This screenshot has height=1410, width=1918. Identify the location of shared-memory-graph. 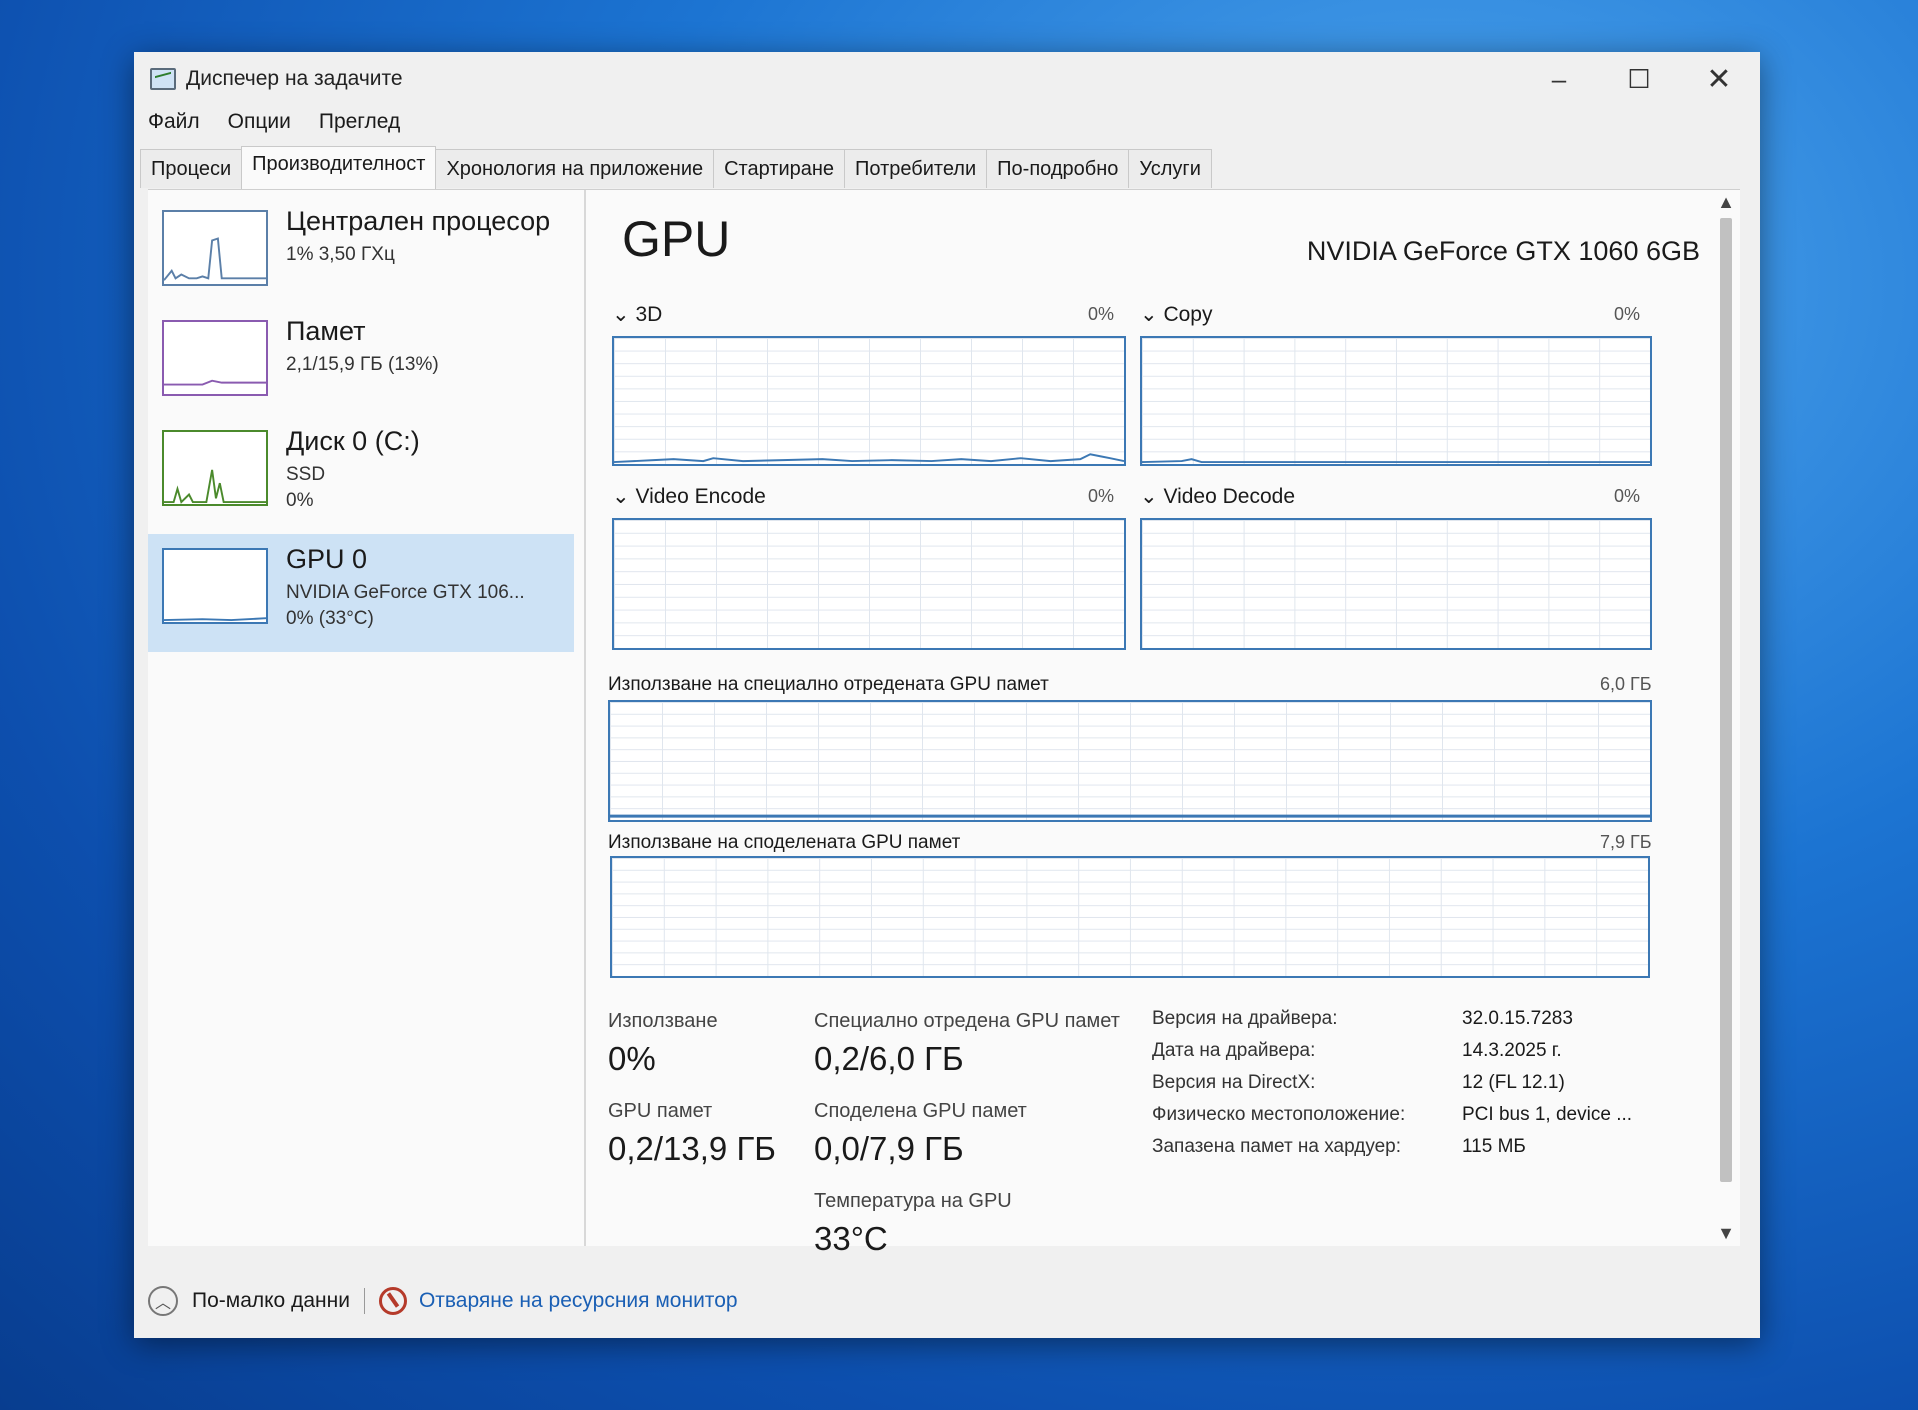
(1130, 917).